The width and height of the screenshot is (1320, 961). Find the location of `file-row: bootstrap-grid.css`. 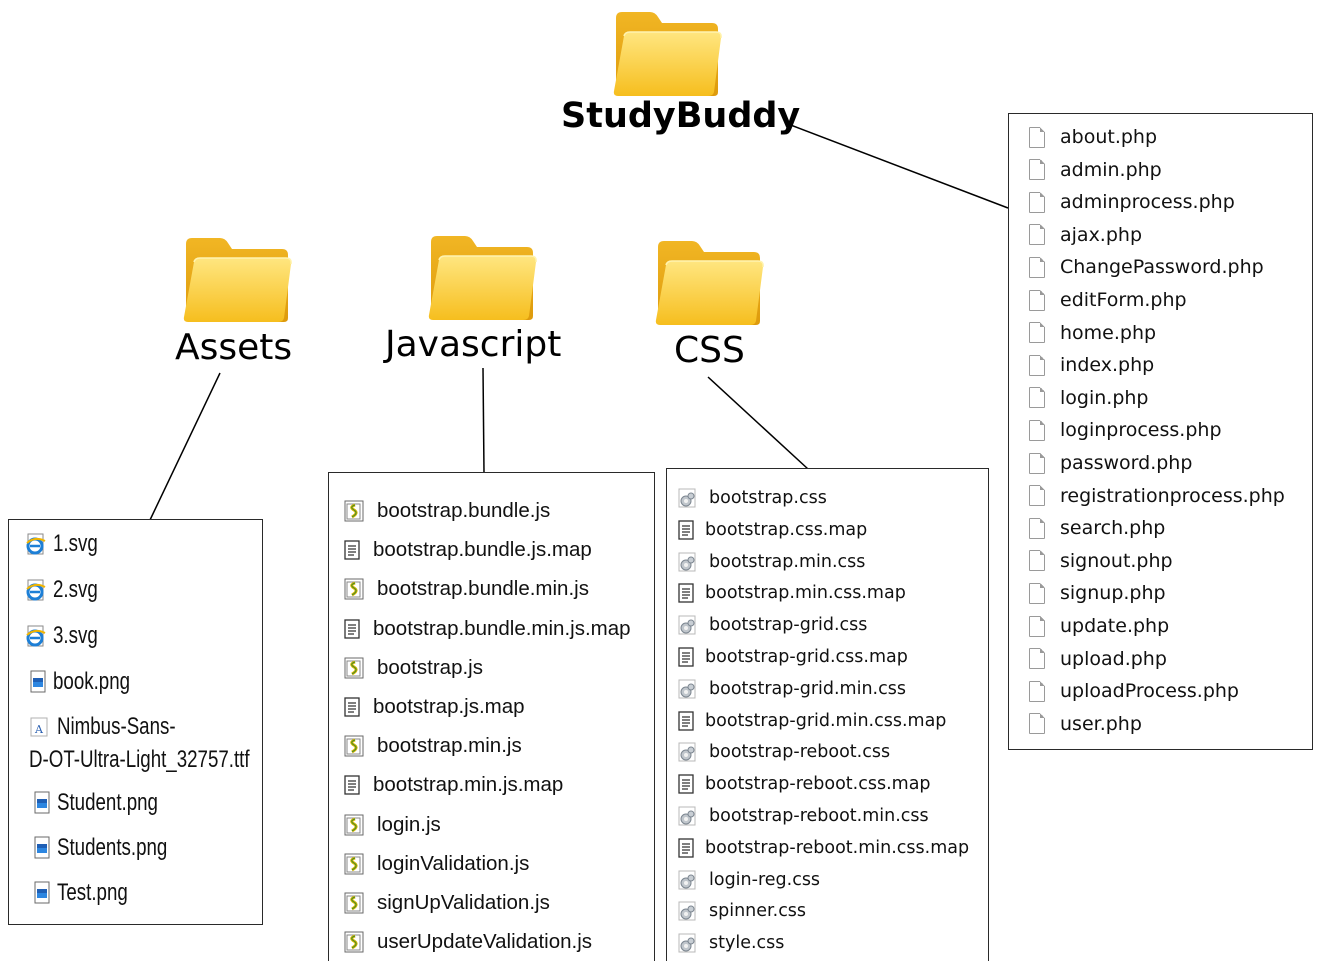

file-row: bootstrap-grid.css is located at coordinates (772, 625).